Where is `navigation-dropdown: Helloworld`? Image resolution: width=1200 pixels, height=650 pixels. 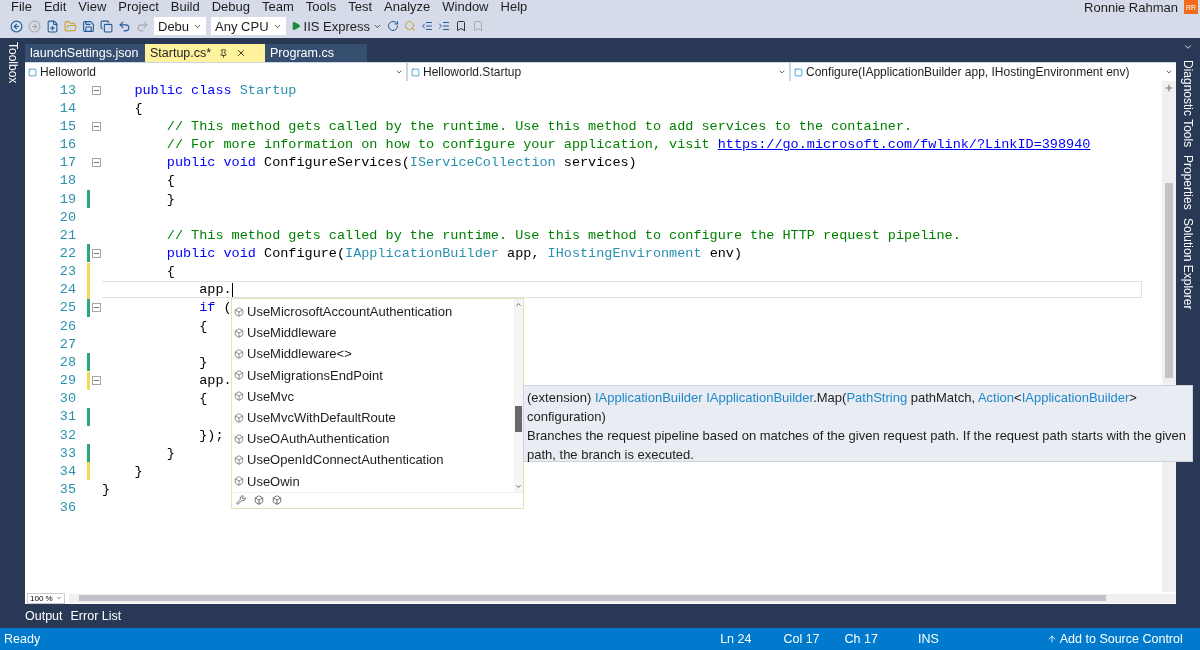 navigation-dropdown: Helloworld is located at coordinates (215, 72).